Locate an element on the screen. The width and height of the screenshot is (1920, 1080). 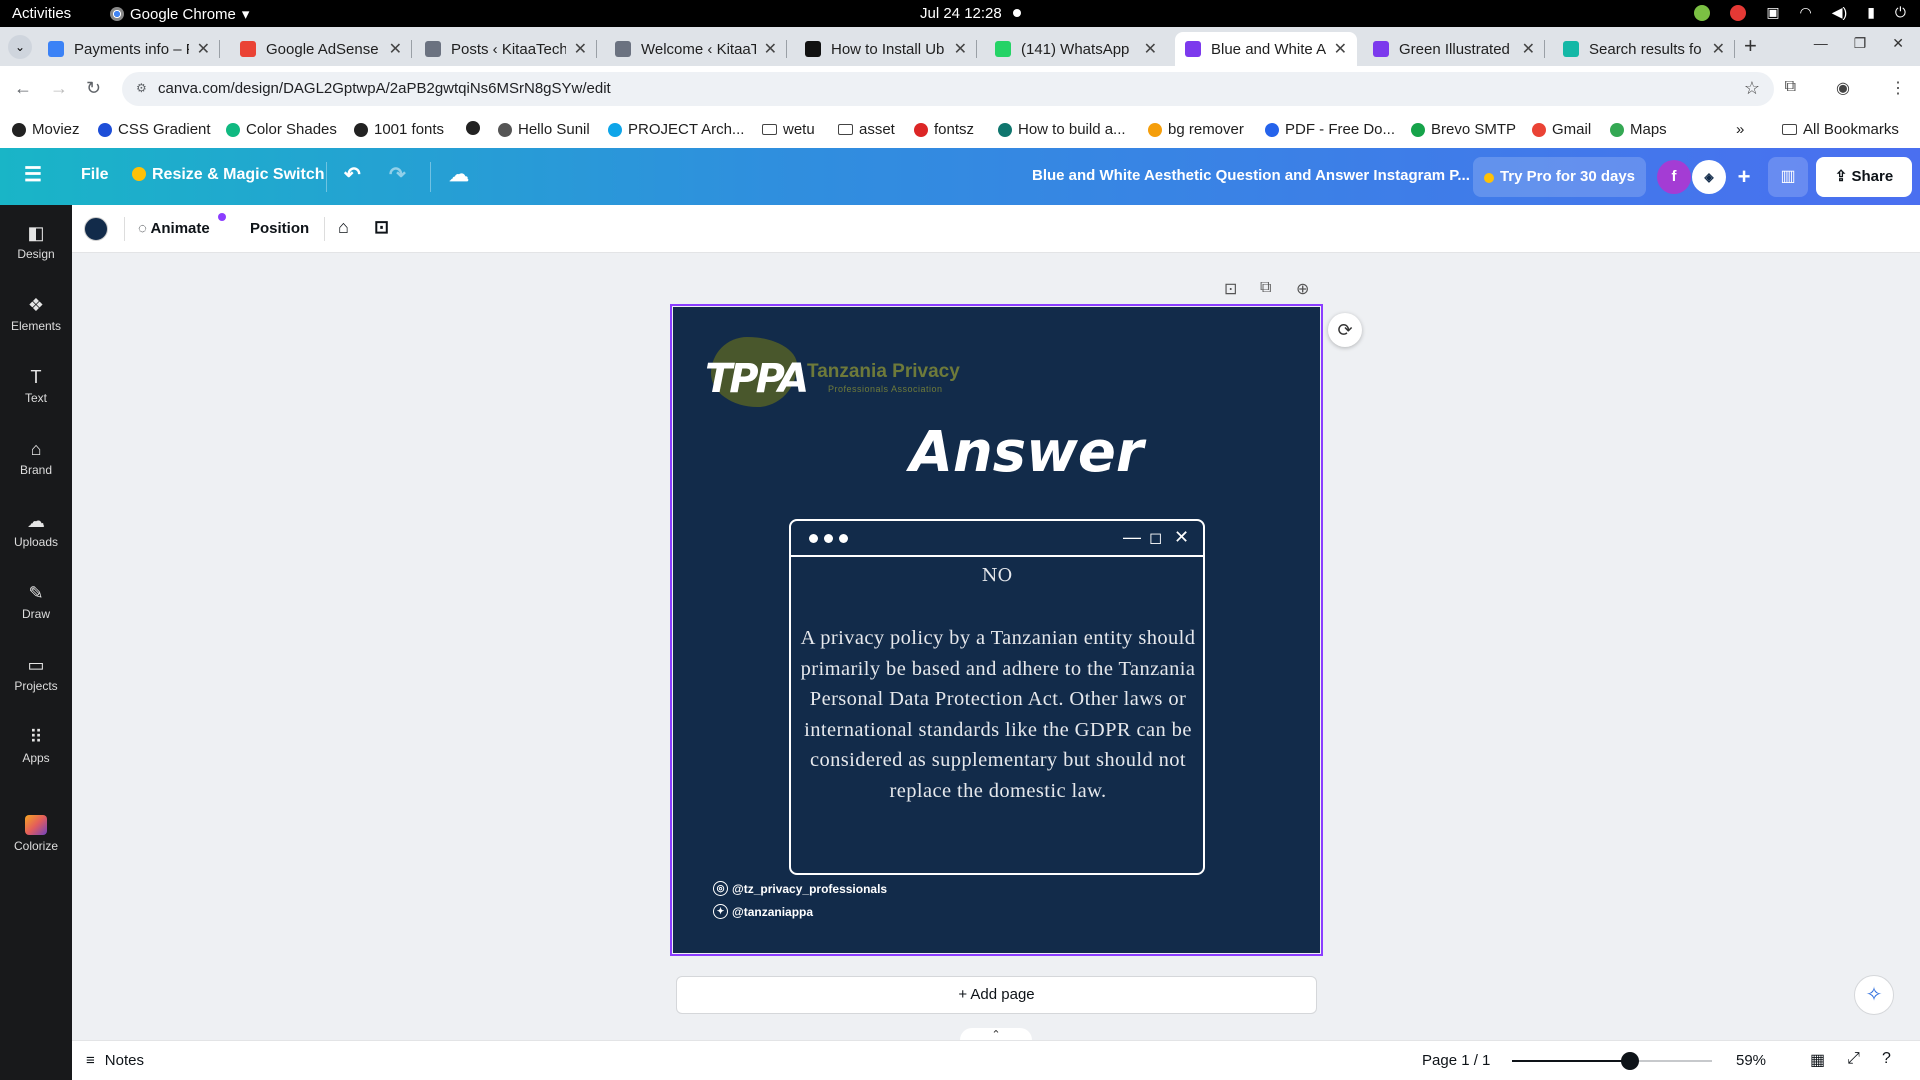
activities-button: Activities is located at coordinates (41, 13).